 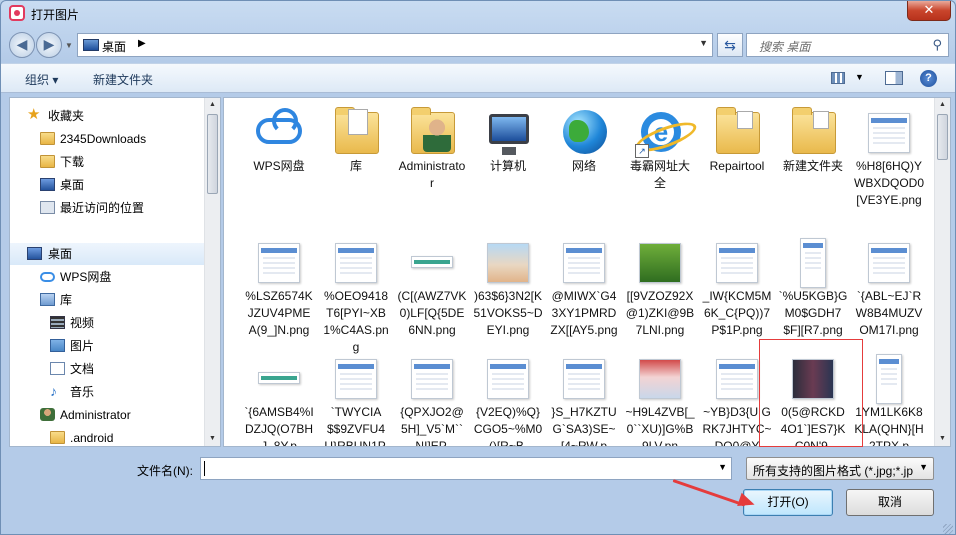 What do you see at coordinates (107, 208) in the screenshot?
I see `sidebar-item: 最近访问的位置` at bounding box center [107, 208].